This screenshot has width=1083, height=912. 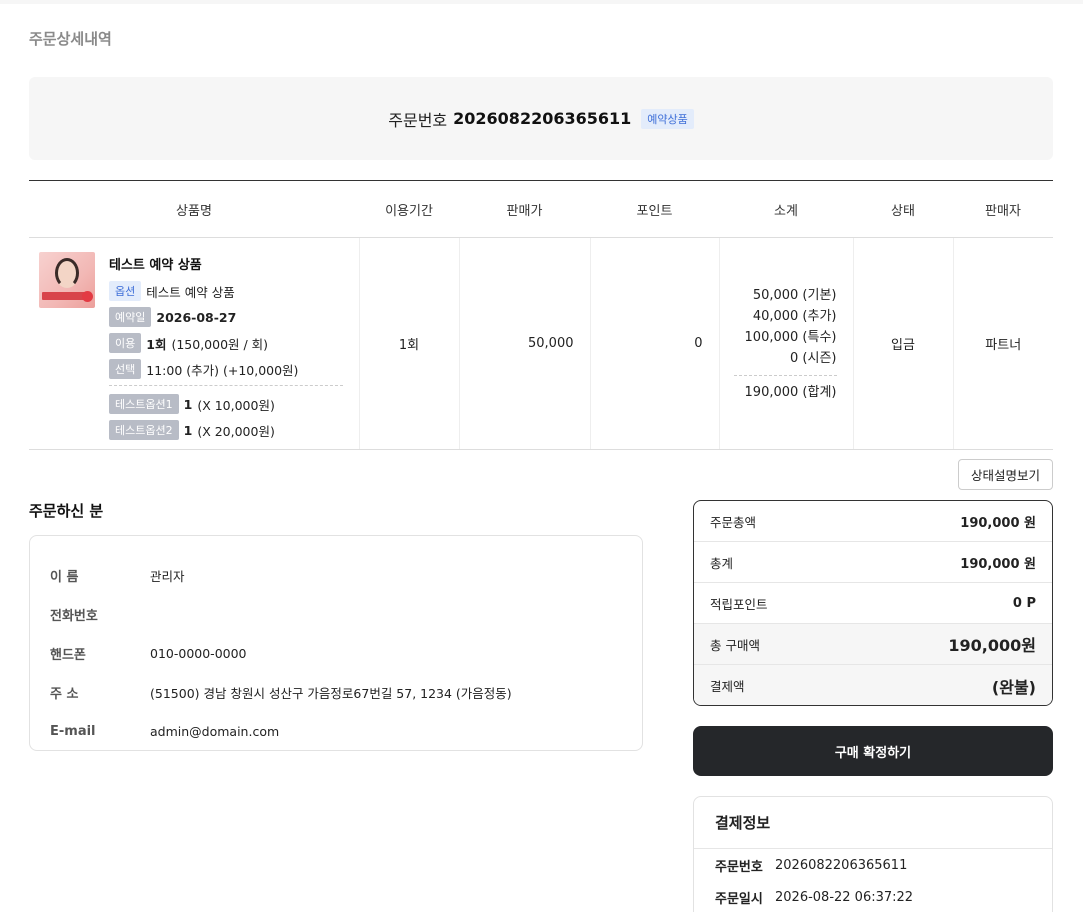 What do you see at coordinates (524, 343) in the screenshot?
I see `price-cell: 50,000` at bounding box center [524, 343].